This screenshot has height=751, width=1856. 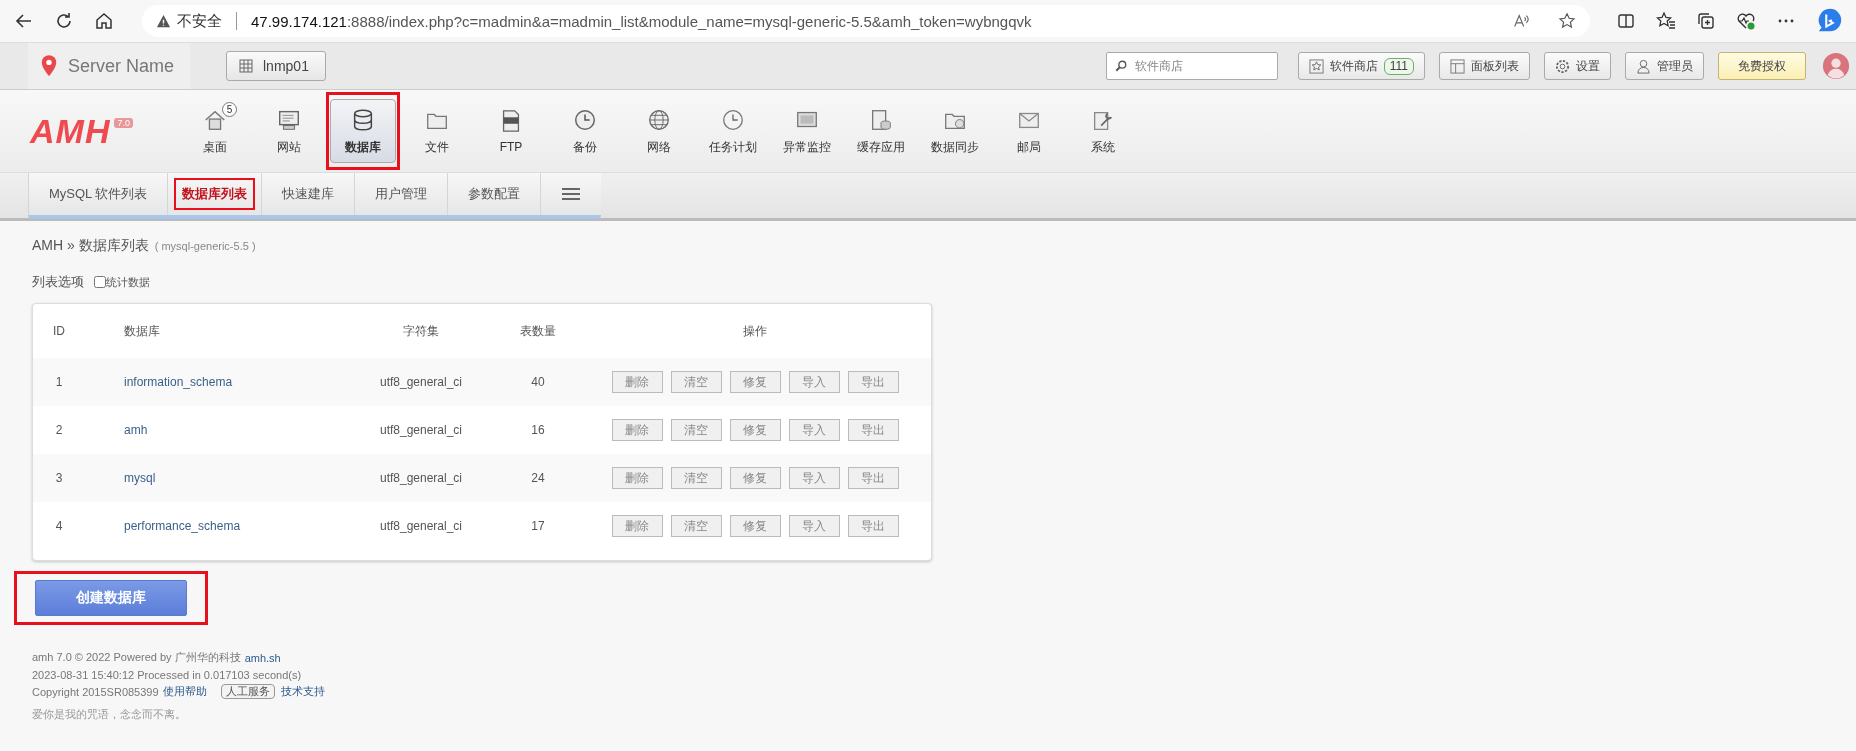 What do you see at coordinates (1562, 66) in the screenshot?
I see `settings-icon` at bounding box center [1562, 66].